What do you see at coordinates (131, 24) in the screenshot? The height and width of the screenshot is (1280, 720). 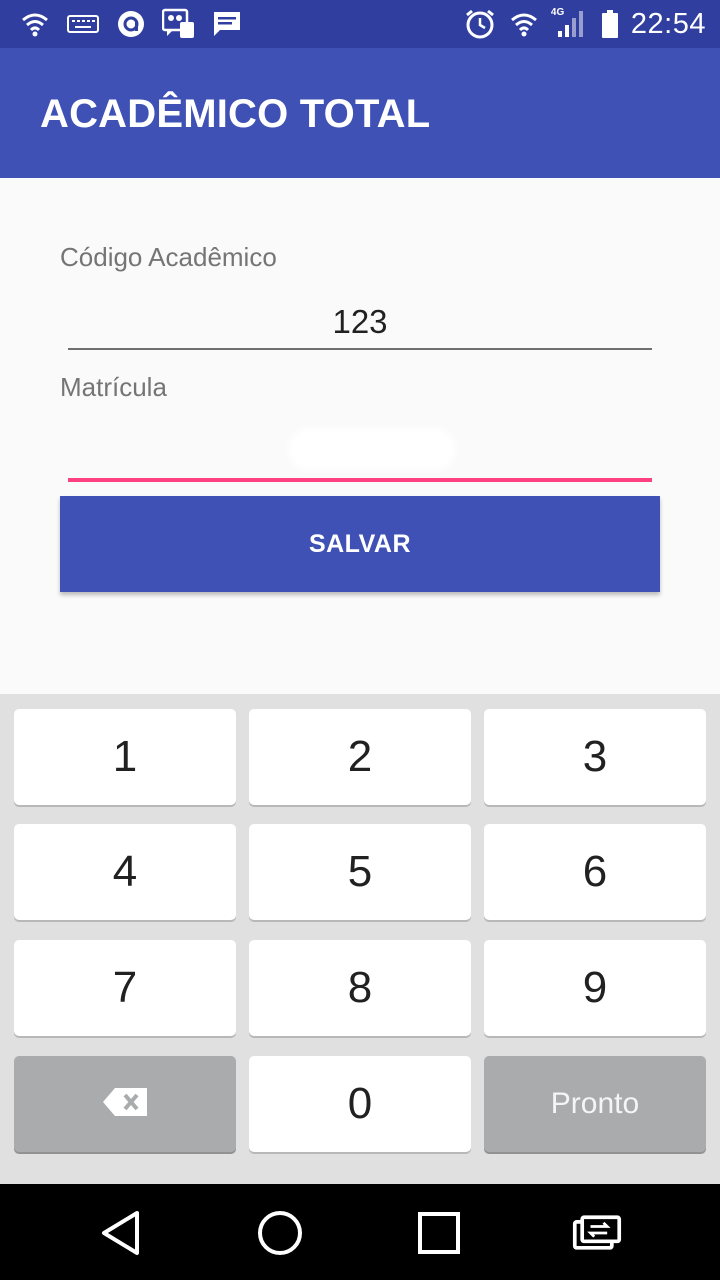 I see `circle-app-icon` at bounding box center [131, 24].